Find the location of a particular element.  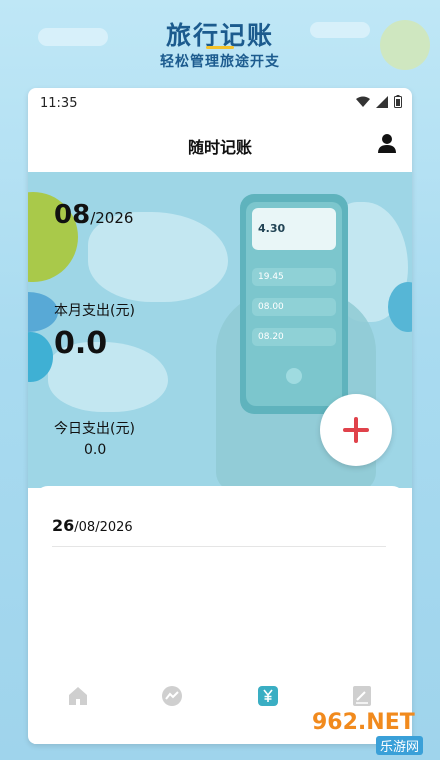

current-month: 08/2026 is located at coordinates (93, 215).